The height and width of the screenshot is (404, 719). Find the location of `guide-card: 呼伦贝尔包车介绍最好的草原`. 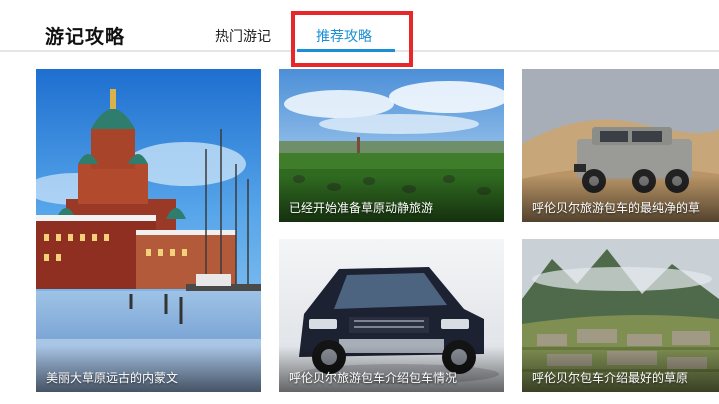

guide-card: 呼伦贝尔包车介绍最好的草原 is located at coordinates (620, 315).